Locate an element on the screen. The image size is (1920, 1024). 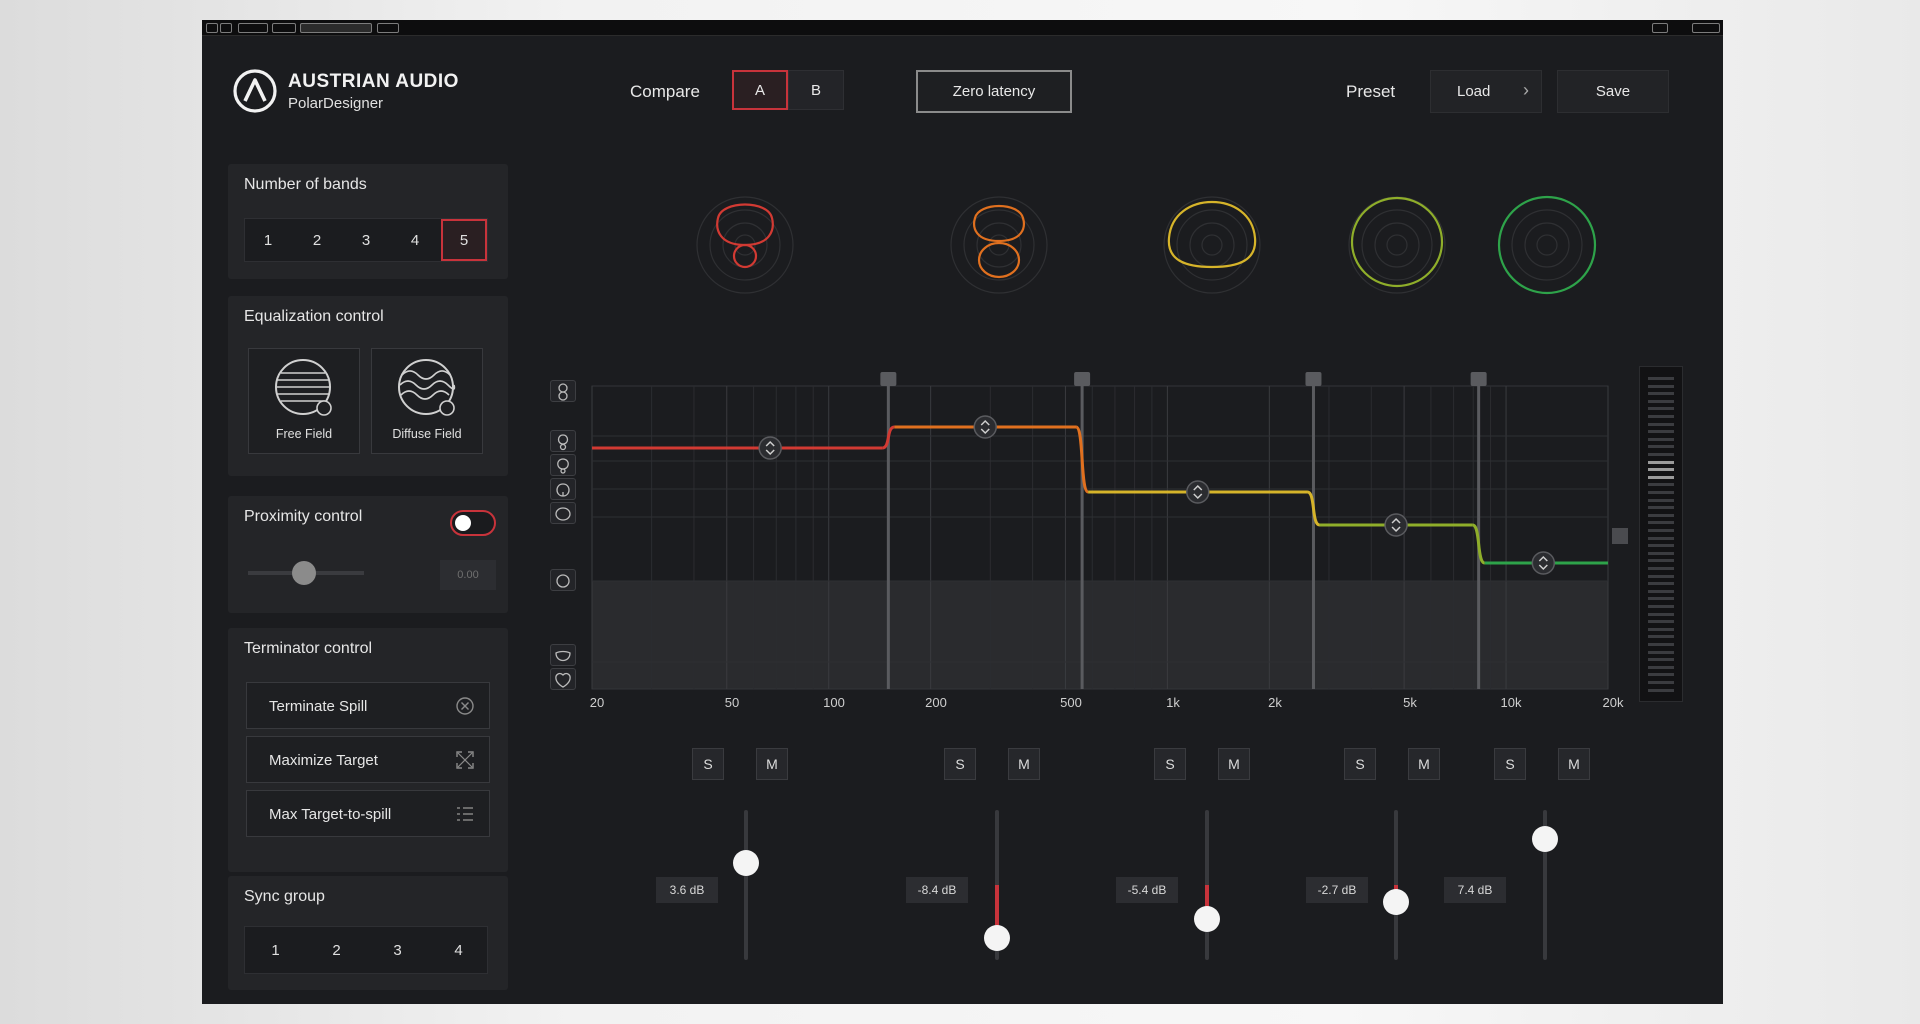
x-tick-label: 100 is located at coordinates (834, 702).